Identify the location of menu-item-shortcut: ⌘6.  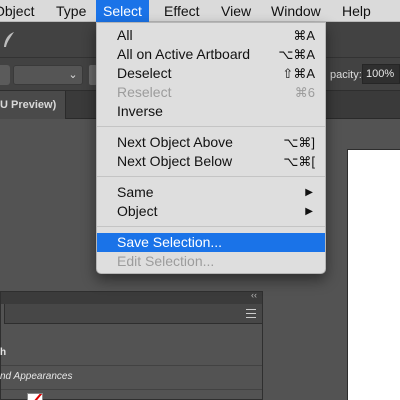
(304, 92).